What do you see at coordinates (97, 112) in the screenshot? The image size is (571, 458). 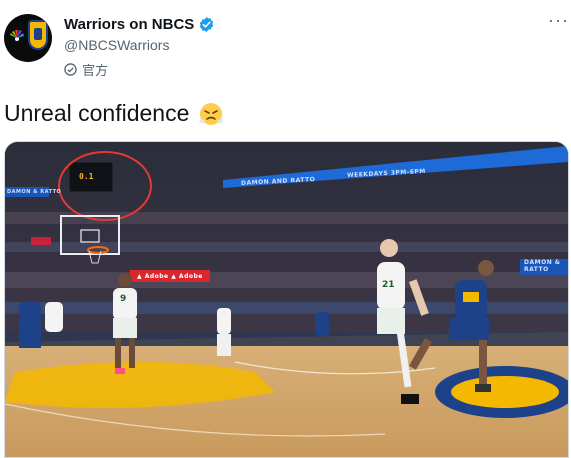 I see `tweet-body: Unreal confidence` at bounding box center [97, 112].